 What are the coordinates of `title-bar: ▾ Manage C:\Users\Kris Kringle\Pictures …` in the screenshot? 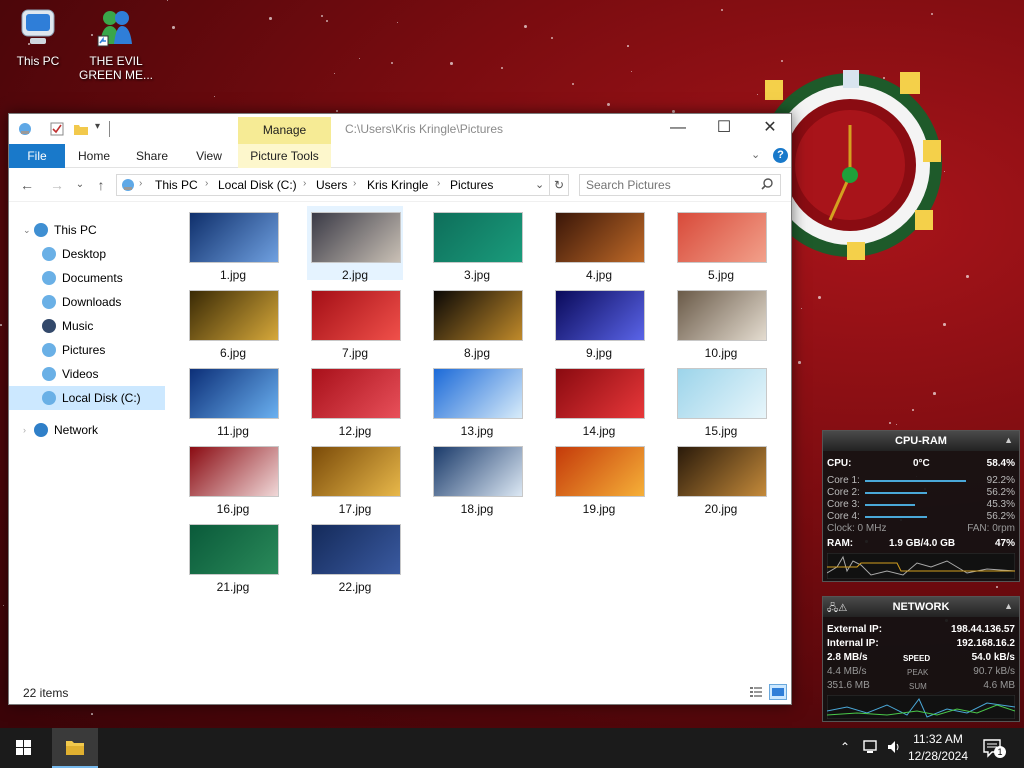 It's located at (400, 129).